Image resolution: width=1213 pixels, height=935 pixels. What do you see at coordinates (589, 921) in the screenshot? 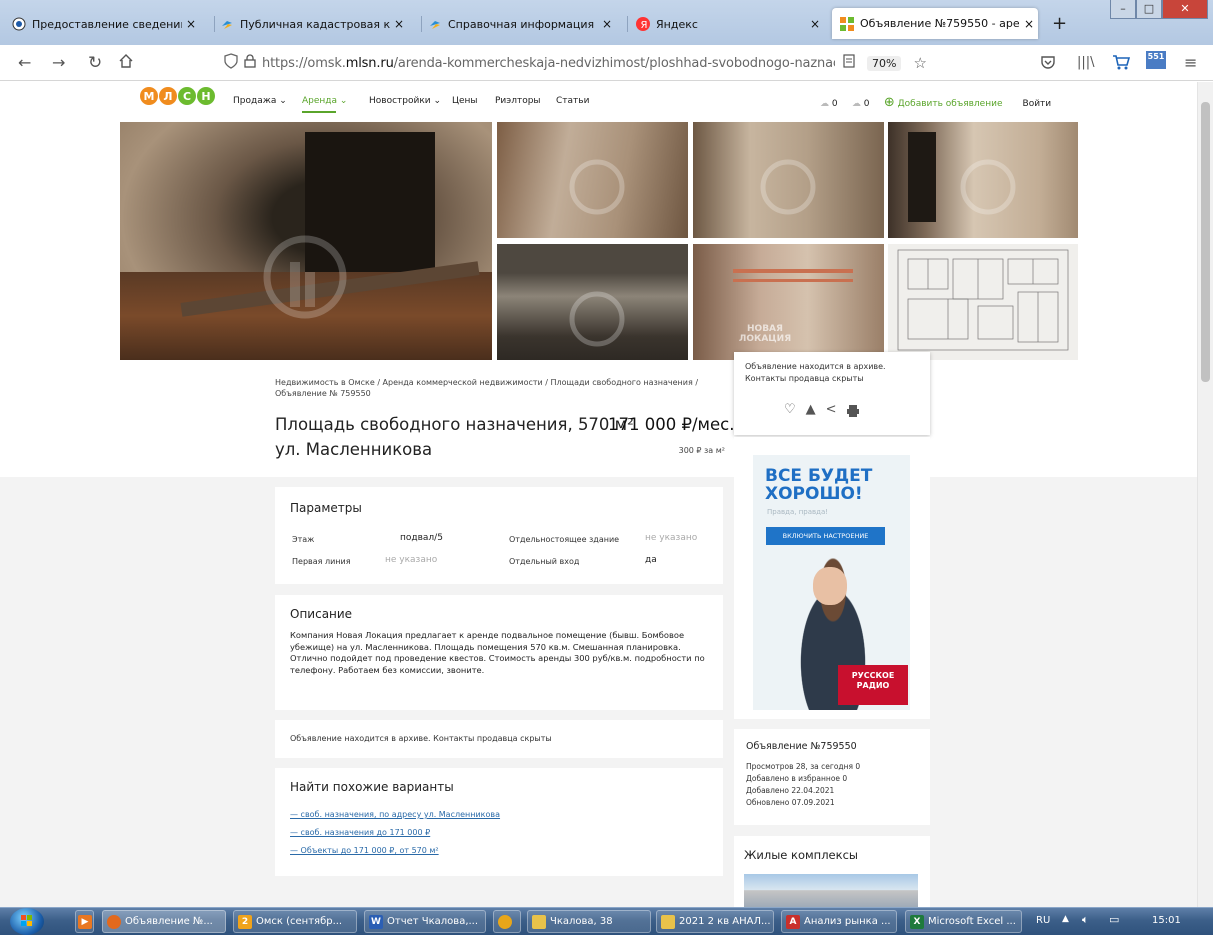
I see `taskbar-item-folder-chkalova: Чкалова, 38` at bounding box center [589, 921].